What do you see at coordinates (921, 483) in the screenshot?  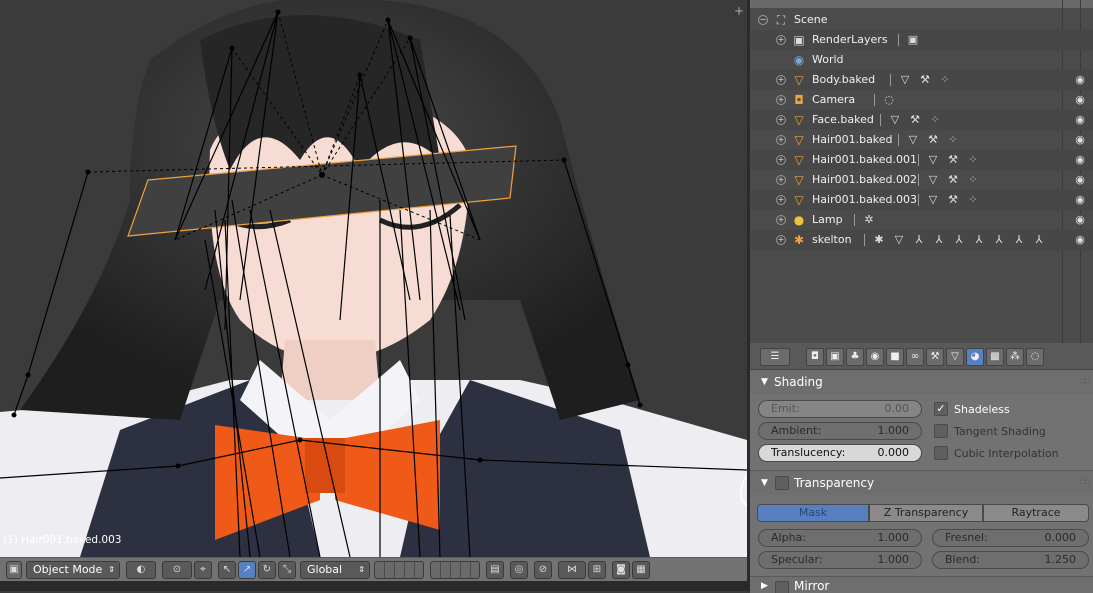 I see `transparency-panel-header: ▼ Transparency ∷∷` at bounding box center [921, 483].